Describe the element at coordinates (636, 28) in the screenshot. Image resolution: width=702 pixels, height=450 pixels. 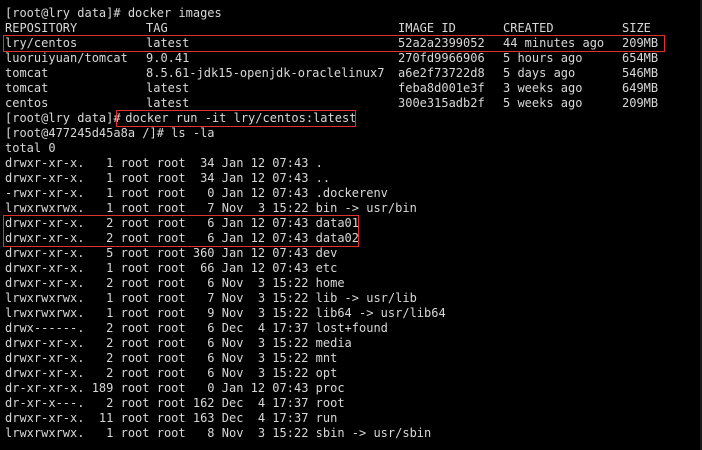
I see `header-size: SIZE` at that location.